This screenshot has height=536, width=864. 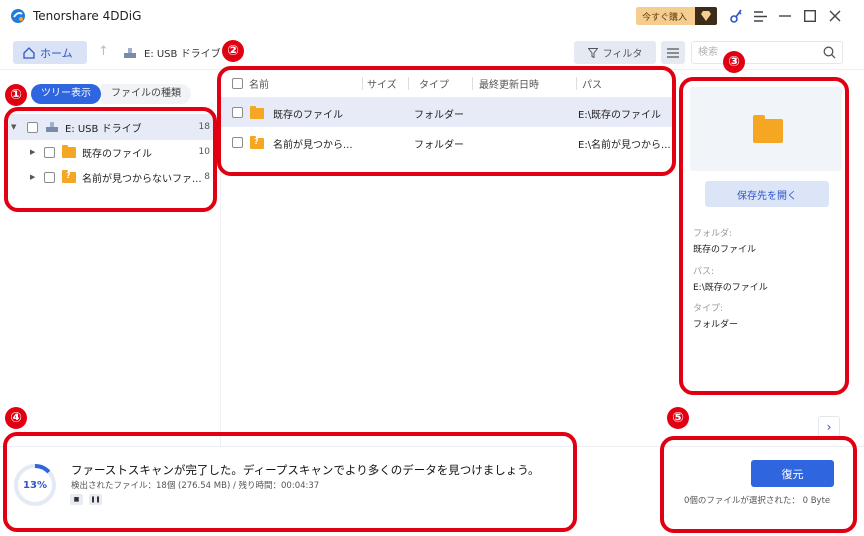 I want to click on home-button: ホーム, so click(x=50, y=52).